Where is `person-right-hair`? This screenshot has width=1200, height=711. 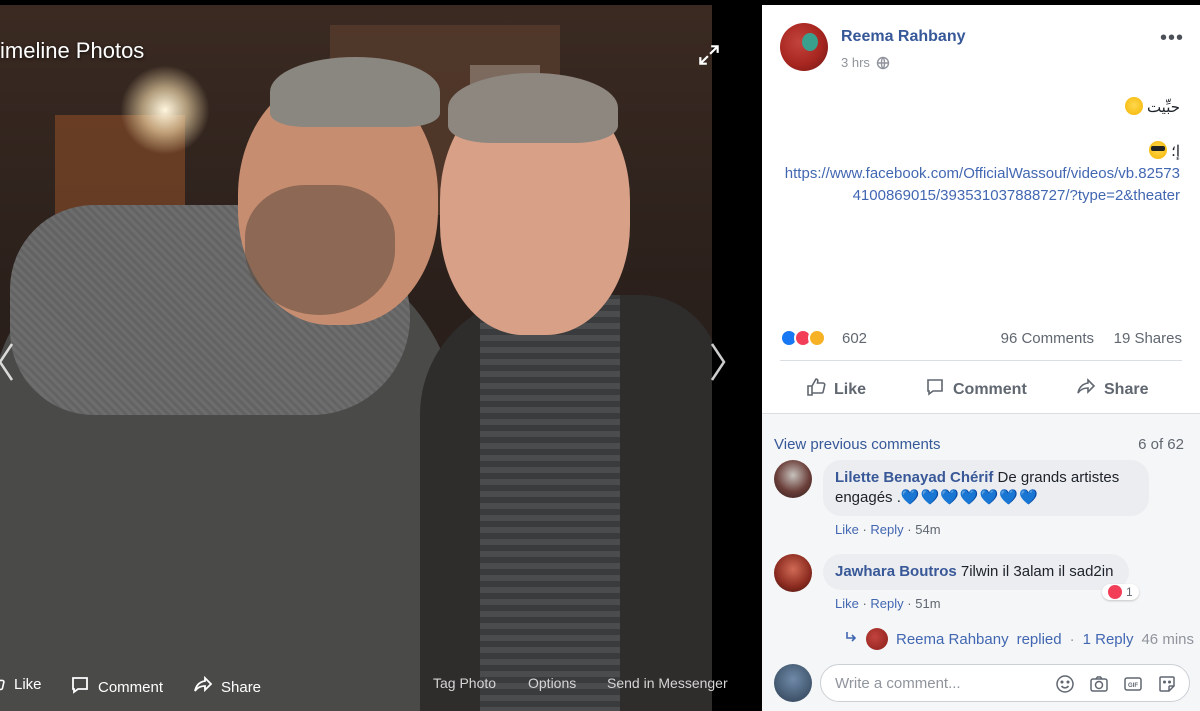 person-right-hair is located at coordinates (533, 108).